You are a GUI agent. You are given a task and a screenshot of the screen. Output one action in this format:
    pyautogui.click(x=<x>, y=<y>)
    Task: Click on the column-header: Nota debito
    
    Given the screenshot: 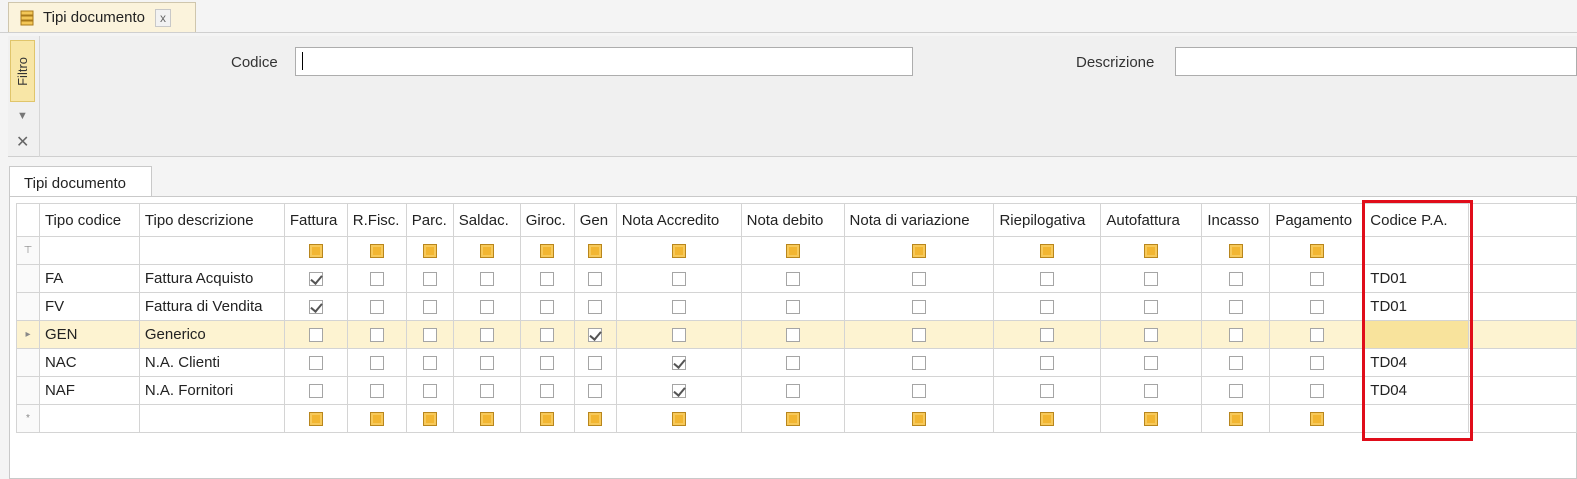 What is the action you would take?
    pyautogui.click(x=792, y=220)
    